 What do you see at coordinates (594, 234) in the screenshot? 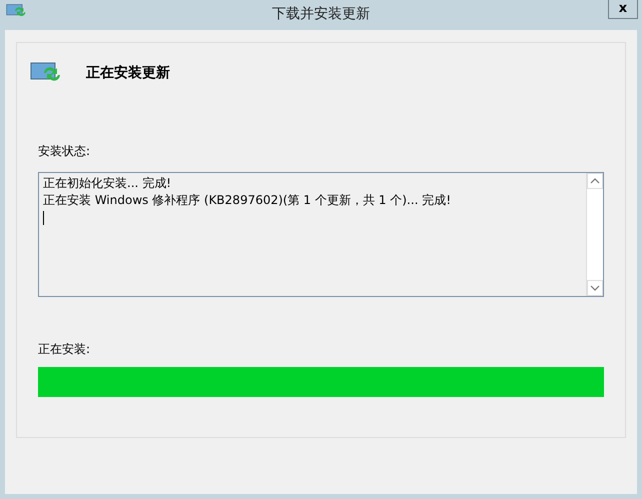
I see `scrollbar` at bounding box center [594, 234].